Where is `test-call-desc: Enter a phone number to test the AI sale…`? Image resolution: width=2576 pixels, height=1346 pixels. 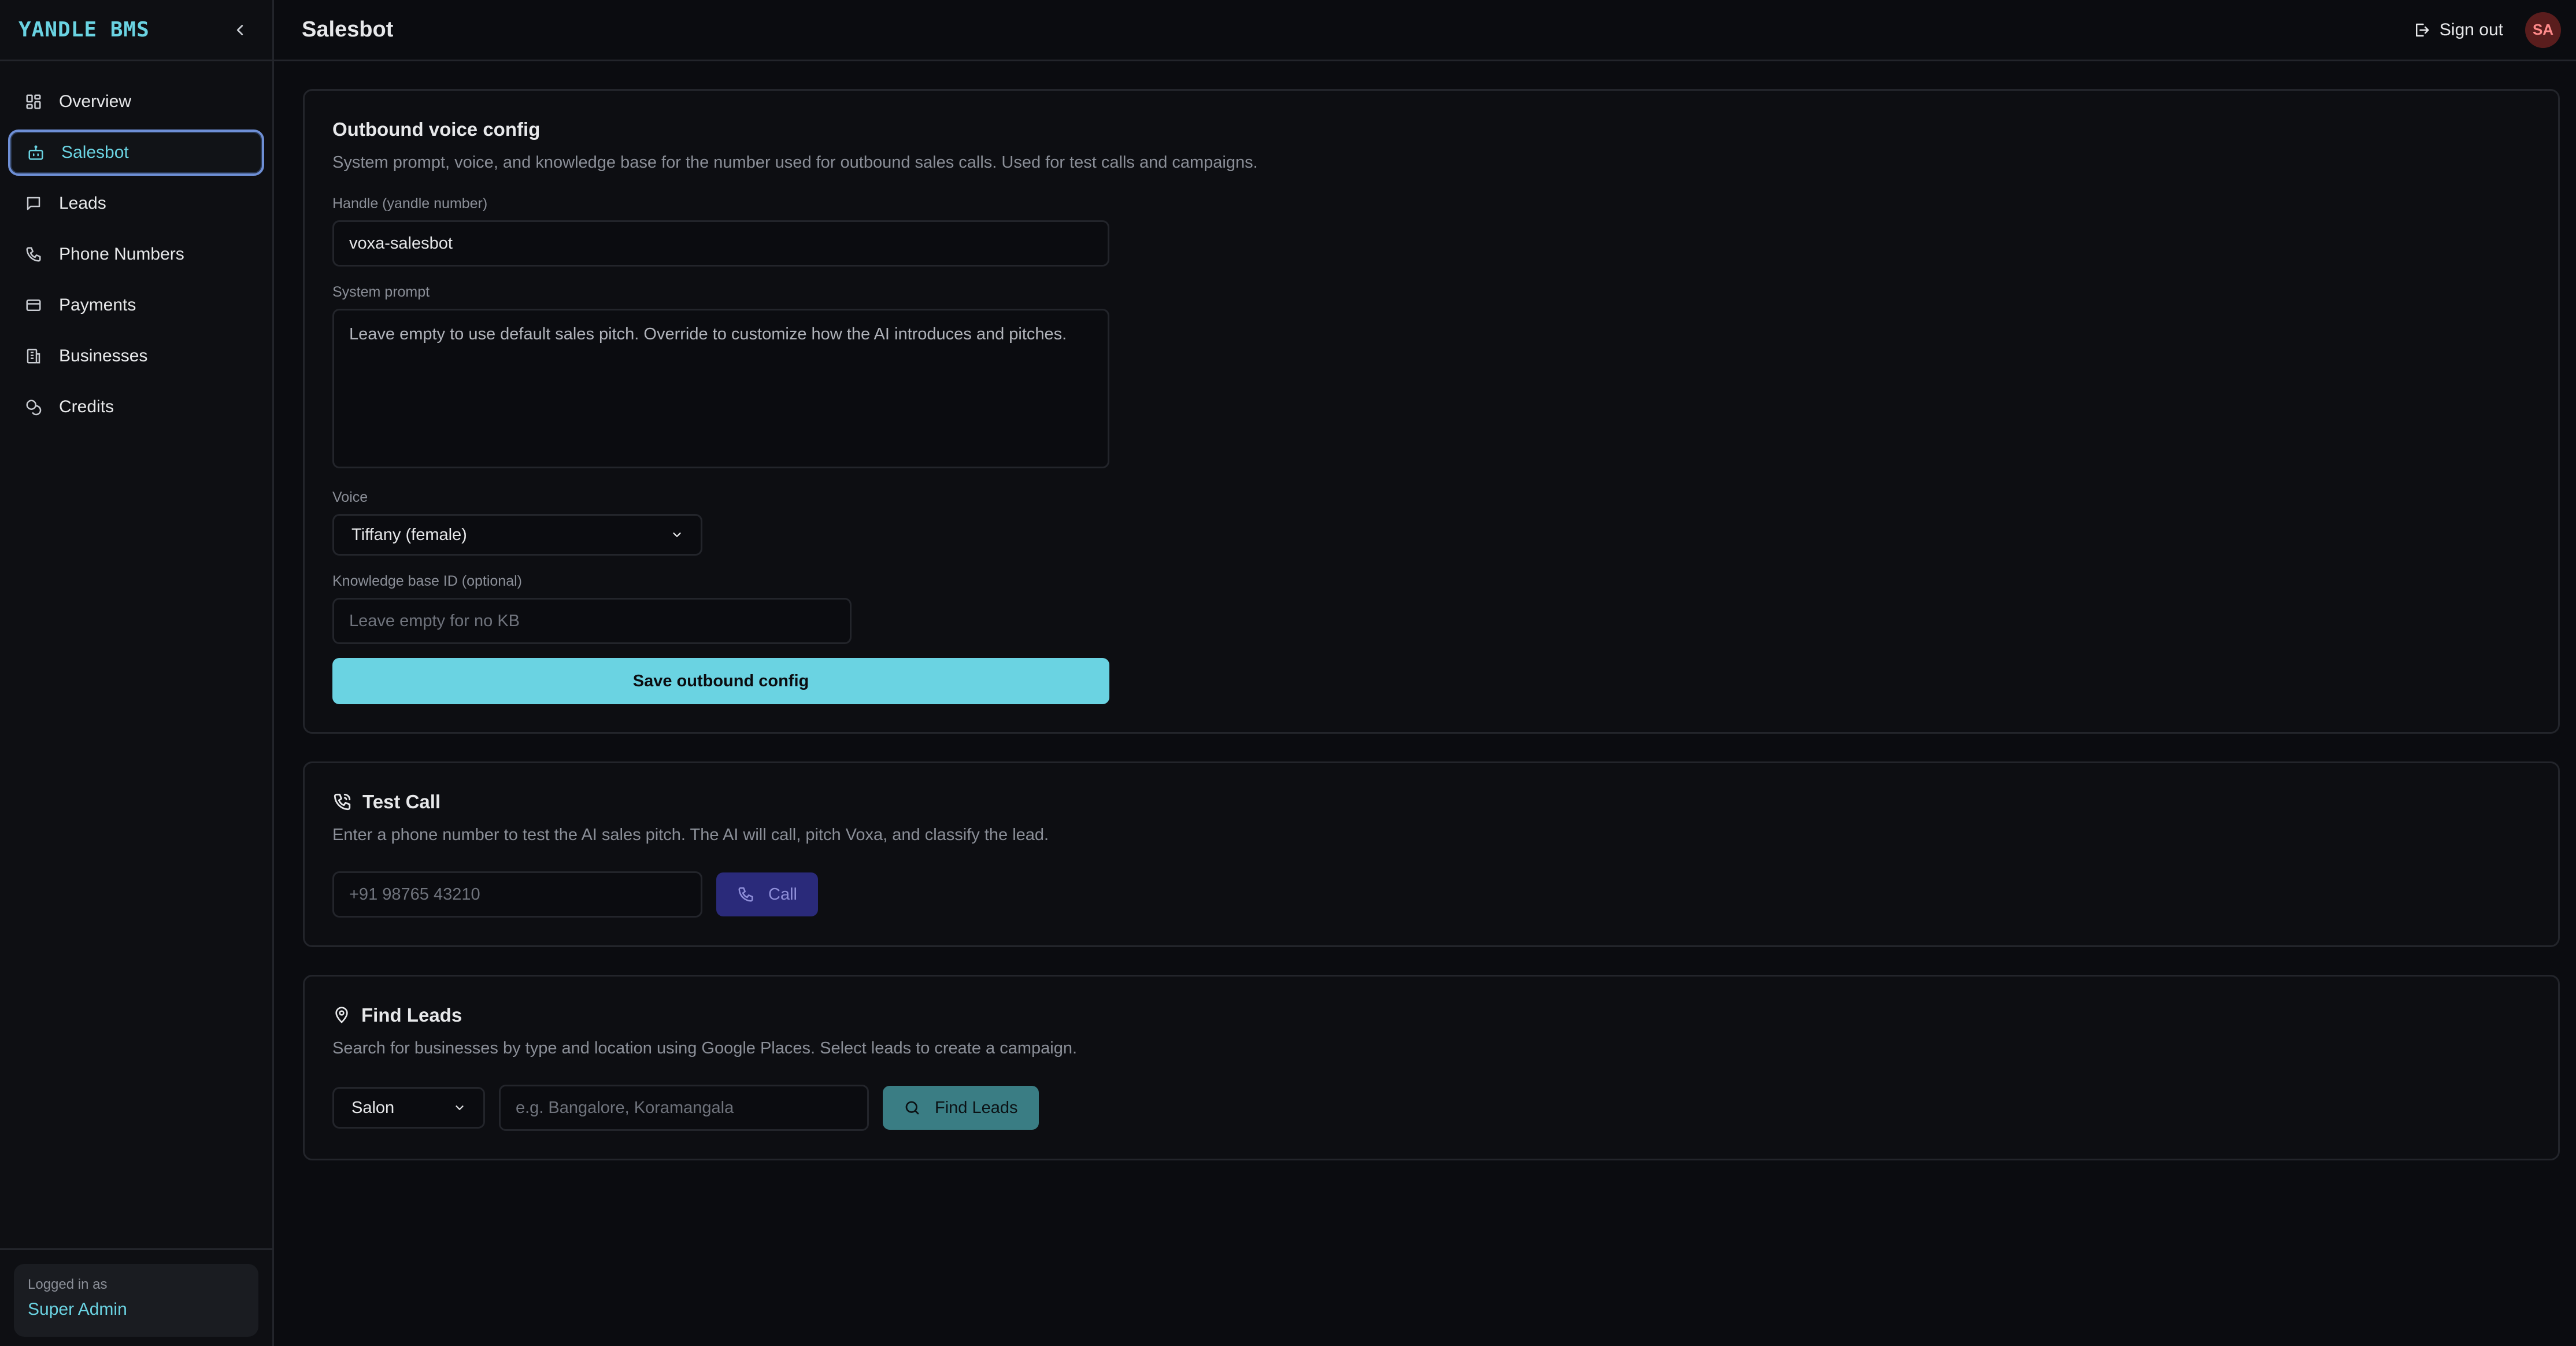 test-call-desc: Enter a phone number to test the AI sale… is located at coordinates (691, 835).